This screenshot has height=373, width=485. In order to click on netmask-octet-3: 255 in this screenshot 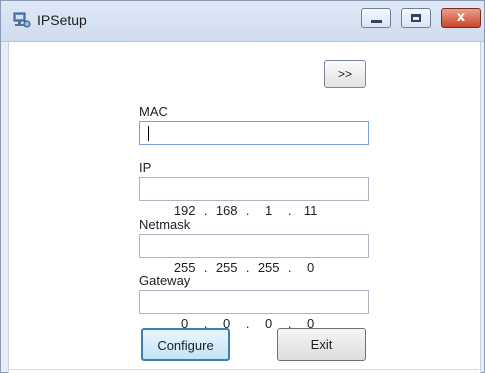, I will do `click(269, 268)`.